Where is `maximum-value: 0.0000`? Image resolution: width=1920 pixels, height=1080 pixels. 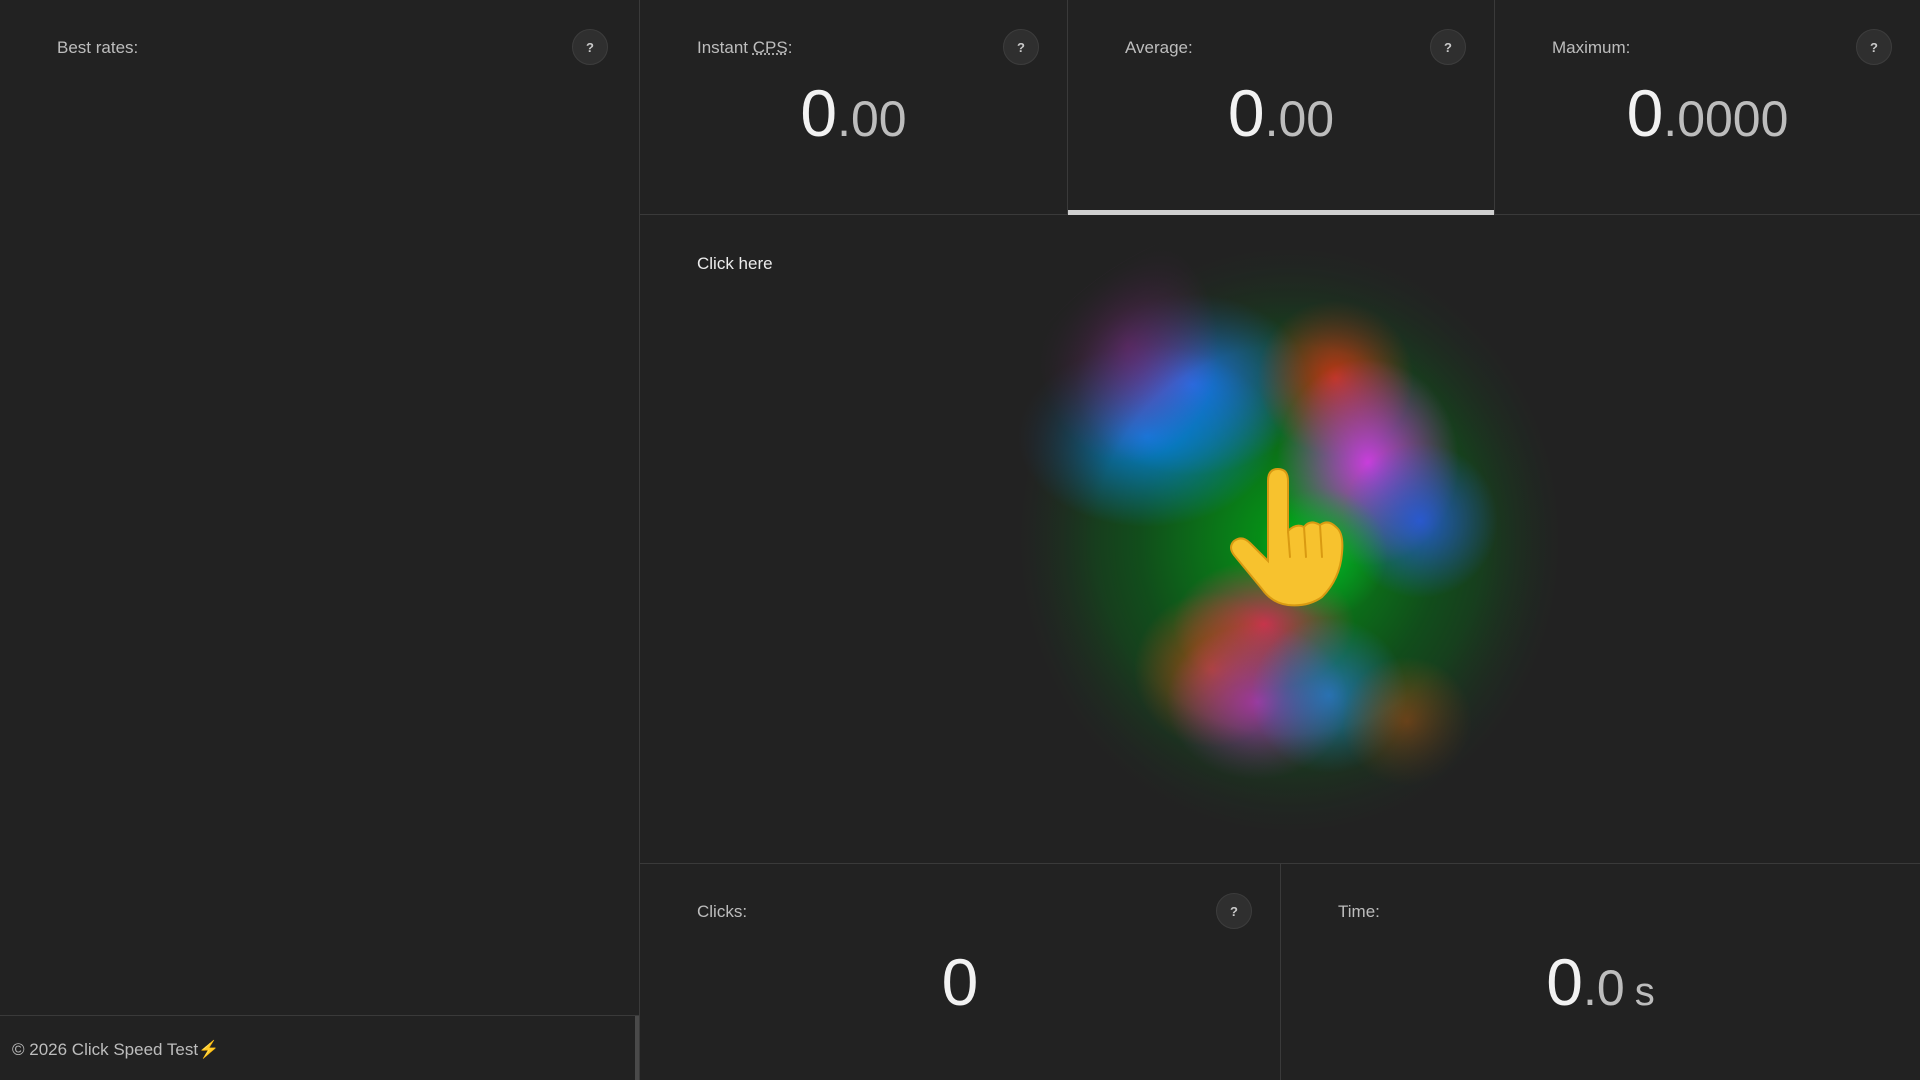
maximum-value: 0.0000 is located at coordinates (1707, 113).